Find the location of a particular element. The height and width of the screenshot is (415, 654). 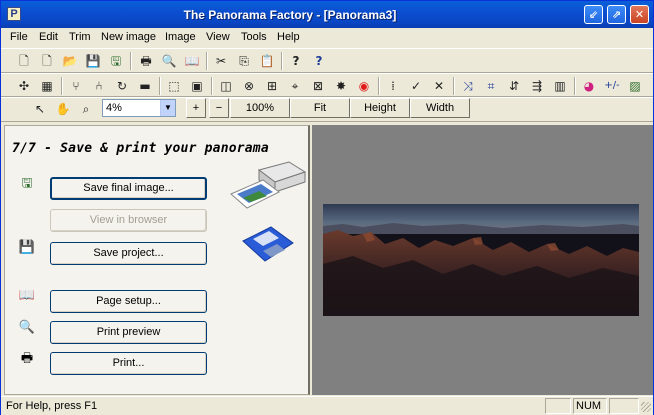

status-help-text: For Help, press F1 is located at coordinates (52, 406).